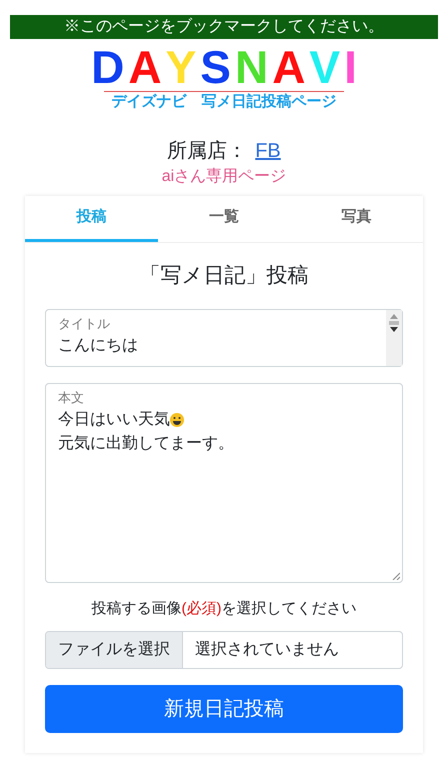 The width and height of the screenshot is (448, 764). What do you see at coordinates (394, 338) in the screenshot?
I see `scrollbar` at bounding box center [394, 338].